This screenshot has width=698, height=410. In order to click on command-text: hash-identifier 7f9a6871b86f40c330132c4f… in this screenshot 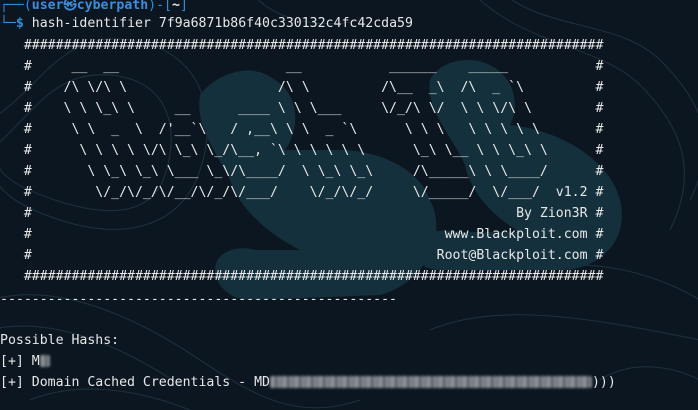, I will do `click(222, 23)`.